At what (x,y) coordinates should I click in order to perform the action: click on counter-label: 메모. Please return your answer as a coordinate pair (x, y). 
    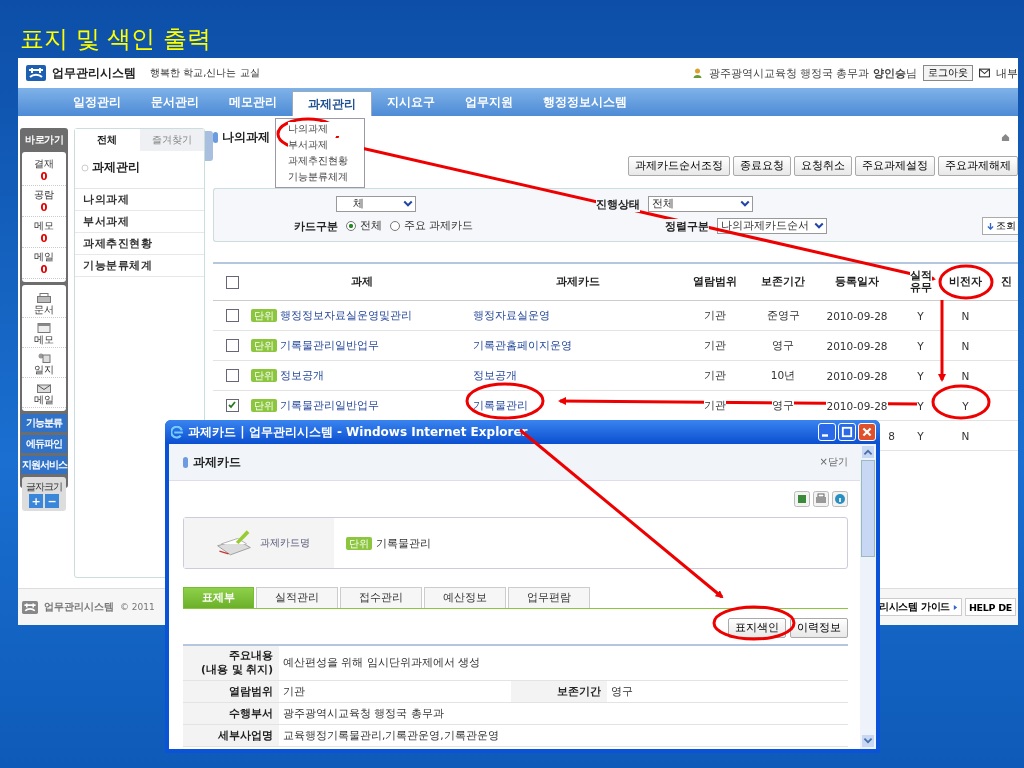
    Looking at the image, I should click on (44, 225).